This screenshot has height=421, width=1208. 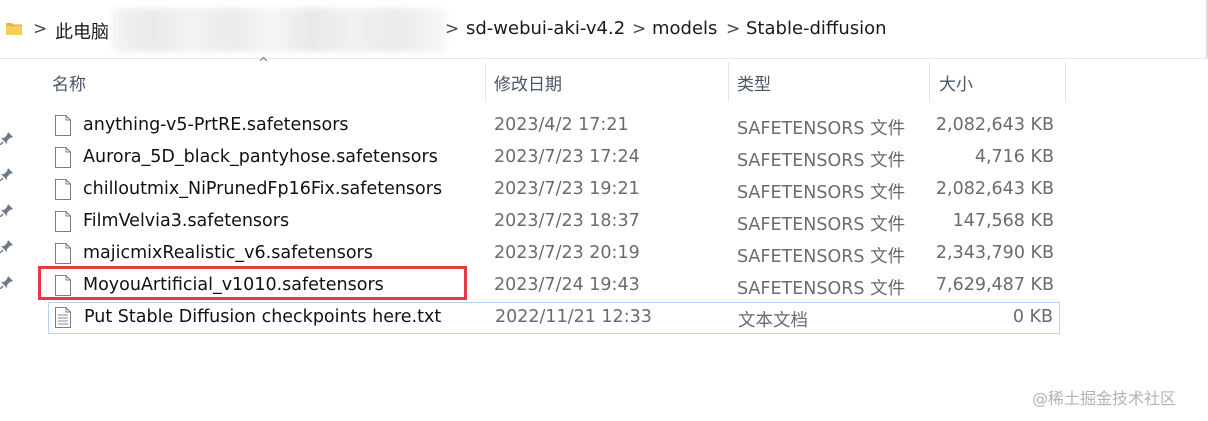 What do you see at coordinates (14, 29) in the screenshot?
I see `folder-icon` at bounding box center [14, 29].